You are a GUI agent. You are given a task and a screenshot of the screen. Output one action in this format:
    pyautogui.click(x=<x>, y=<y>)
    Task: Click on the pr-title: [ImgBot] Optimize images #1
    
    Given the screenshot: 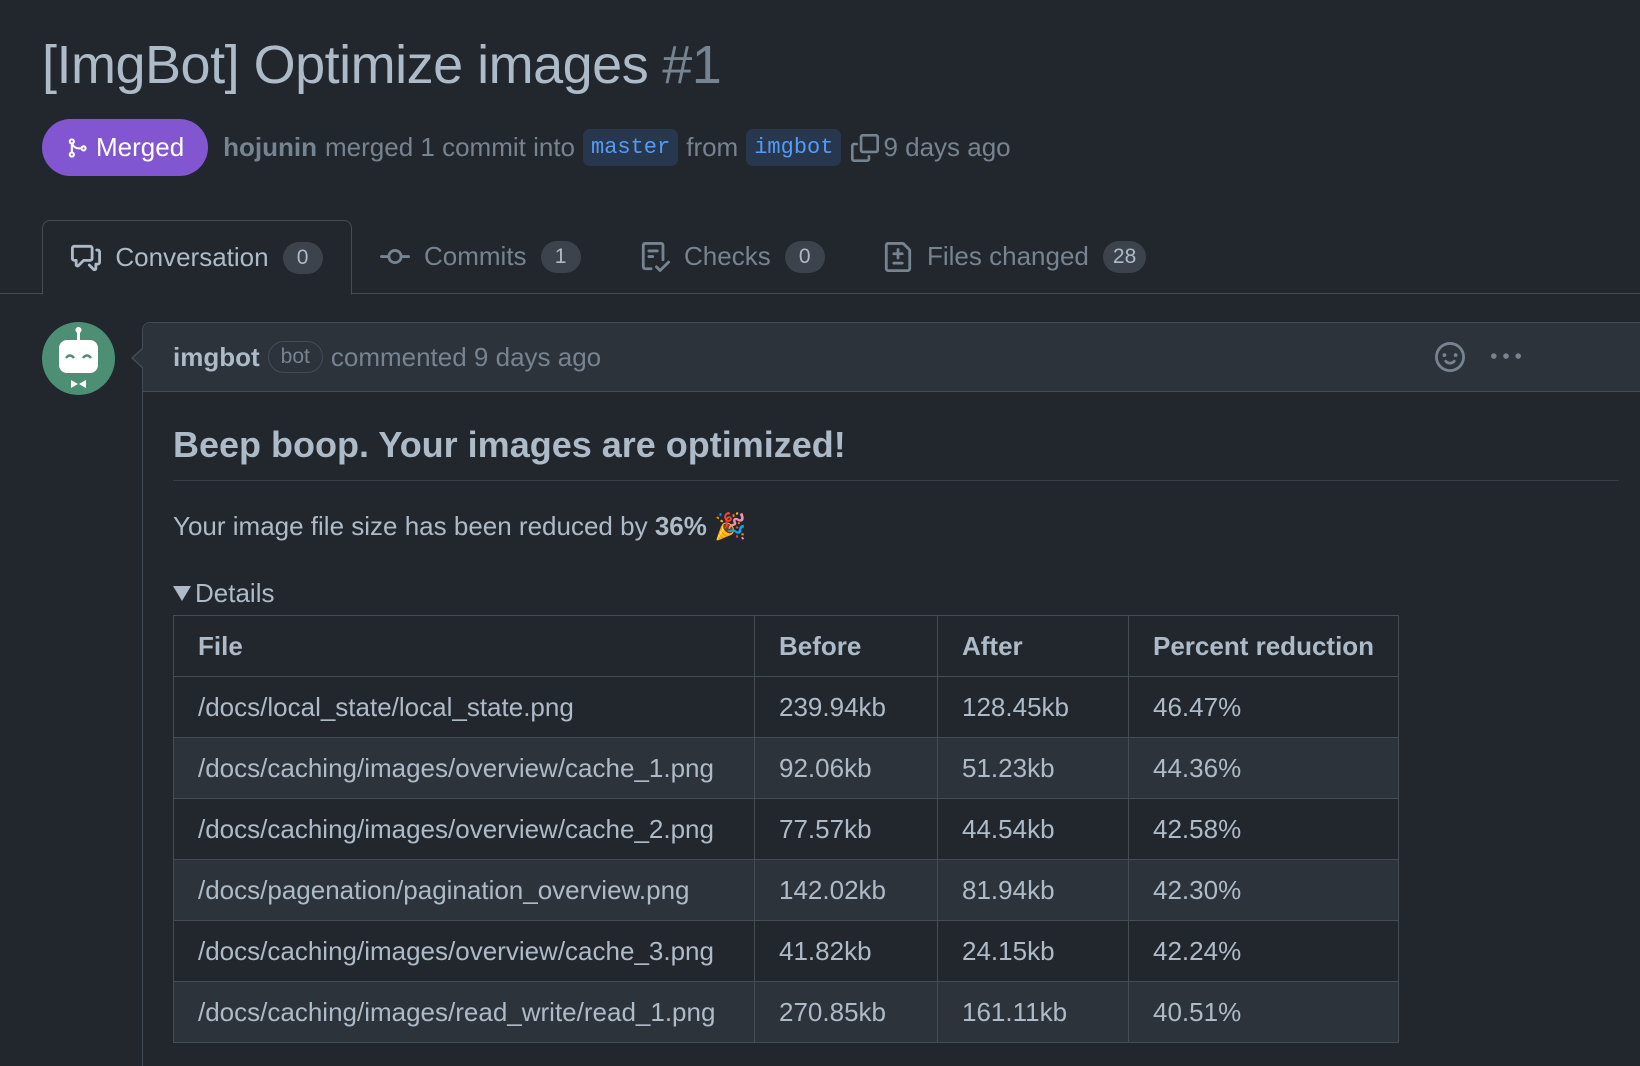 What is the action you would take?
    pyautogui.click(x=382, y=65)
    